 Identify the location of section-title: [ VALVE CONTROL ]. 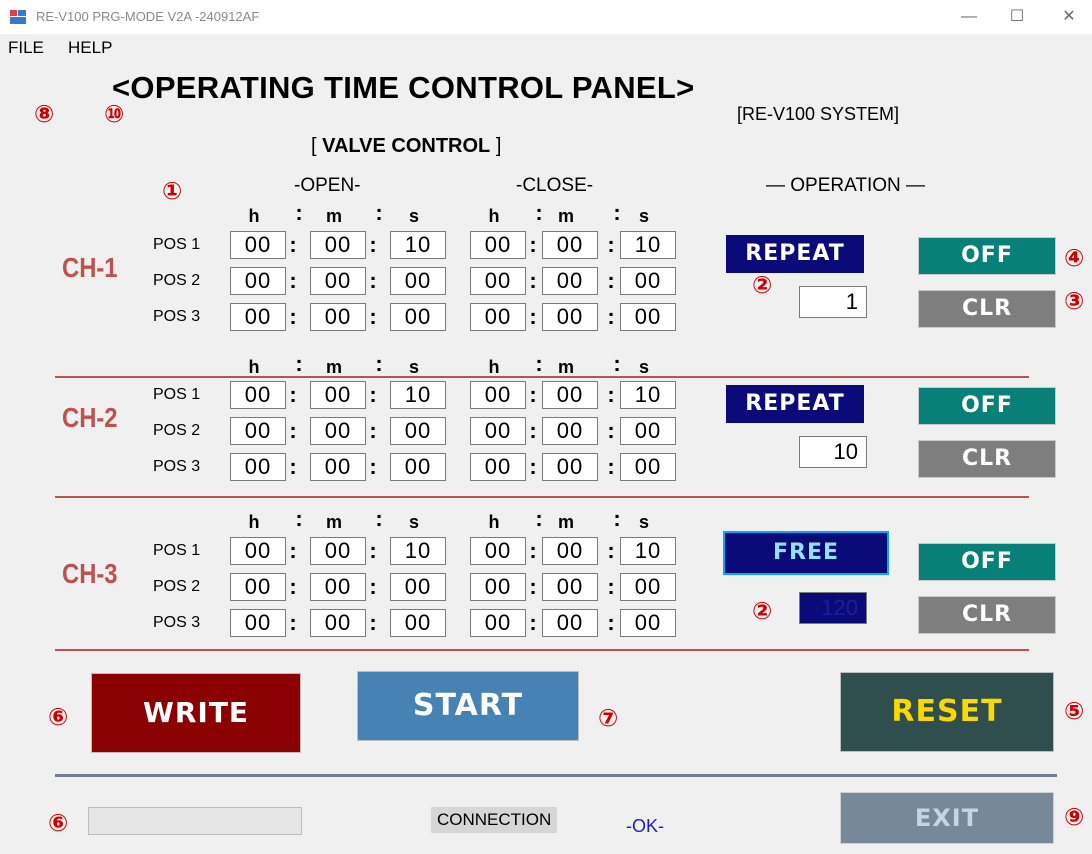
(406, 146).